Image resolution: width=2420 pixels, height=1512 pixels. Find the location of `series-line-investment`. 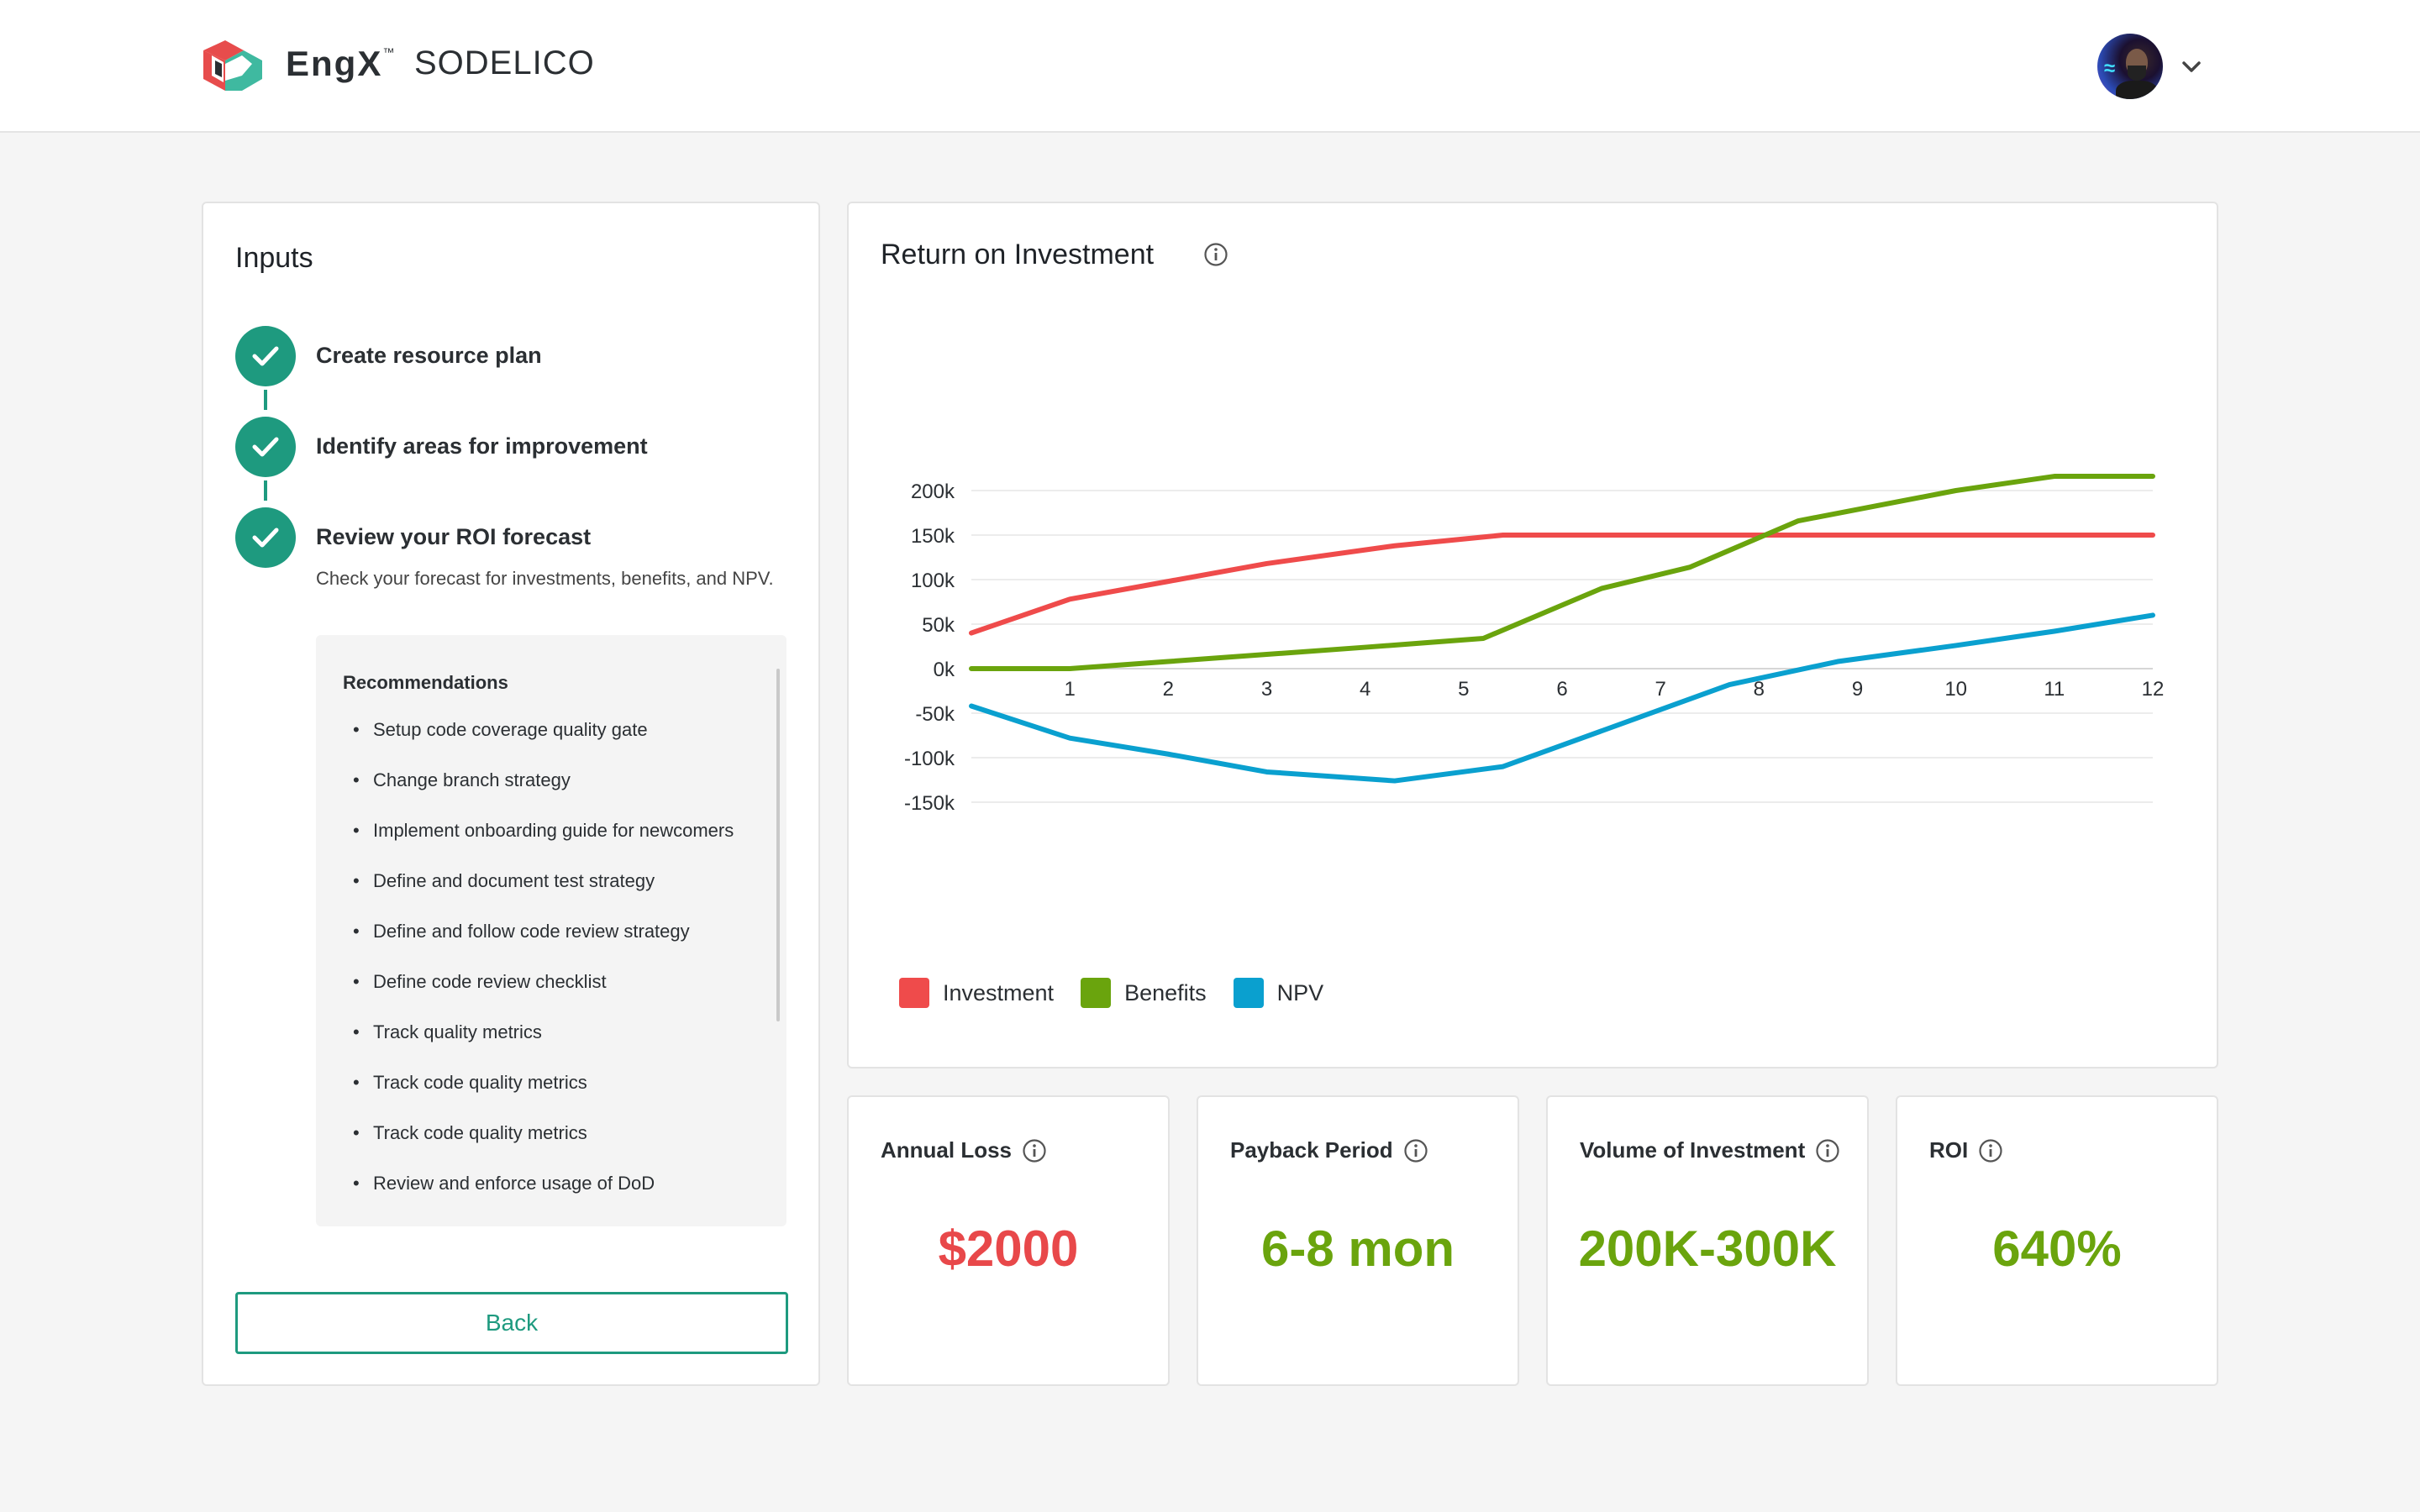

series-line-investment is located at coordinates (1562, 584).